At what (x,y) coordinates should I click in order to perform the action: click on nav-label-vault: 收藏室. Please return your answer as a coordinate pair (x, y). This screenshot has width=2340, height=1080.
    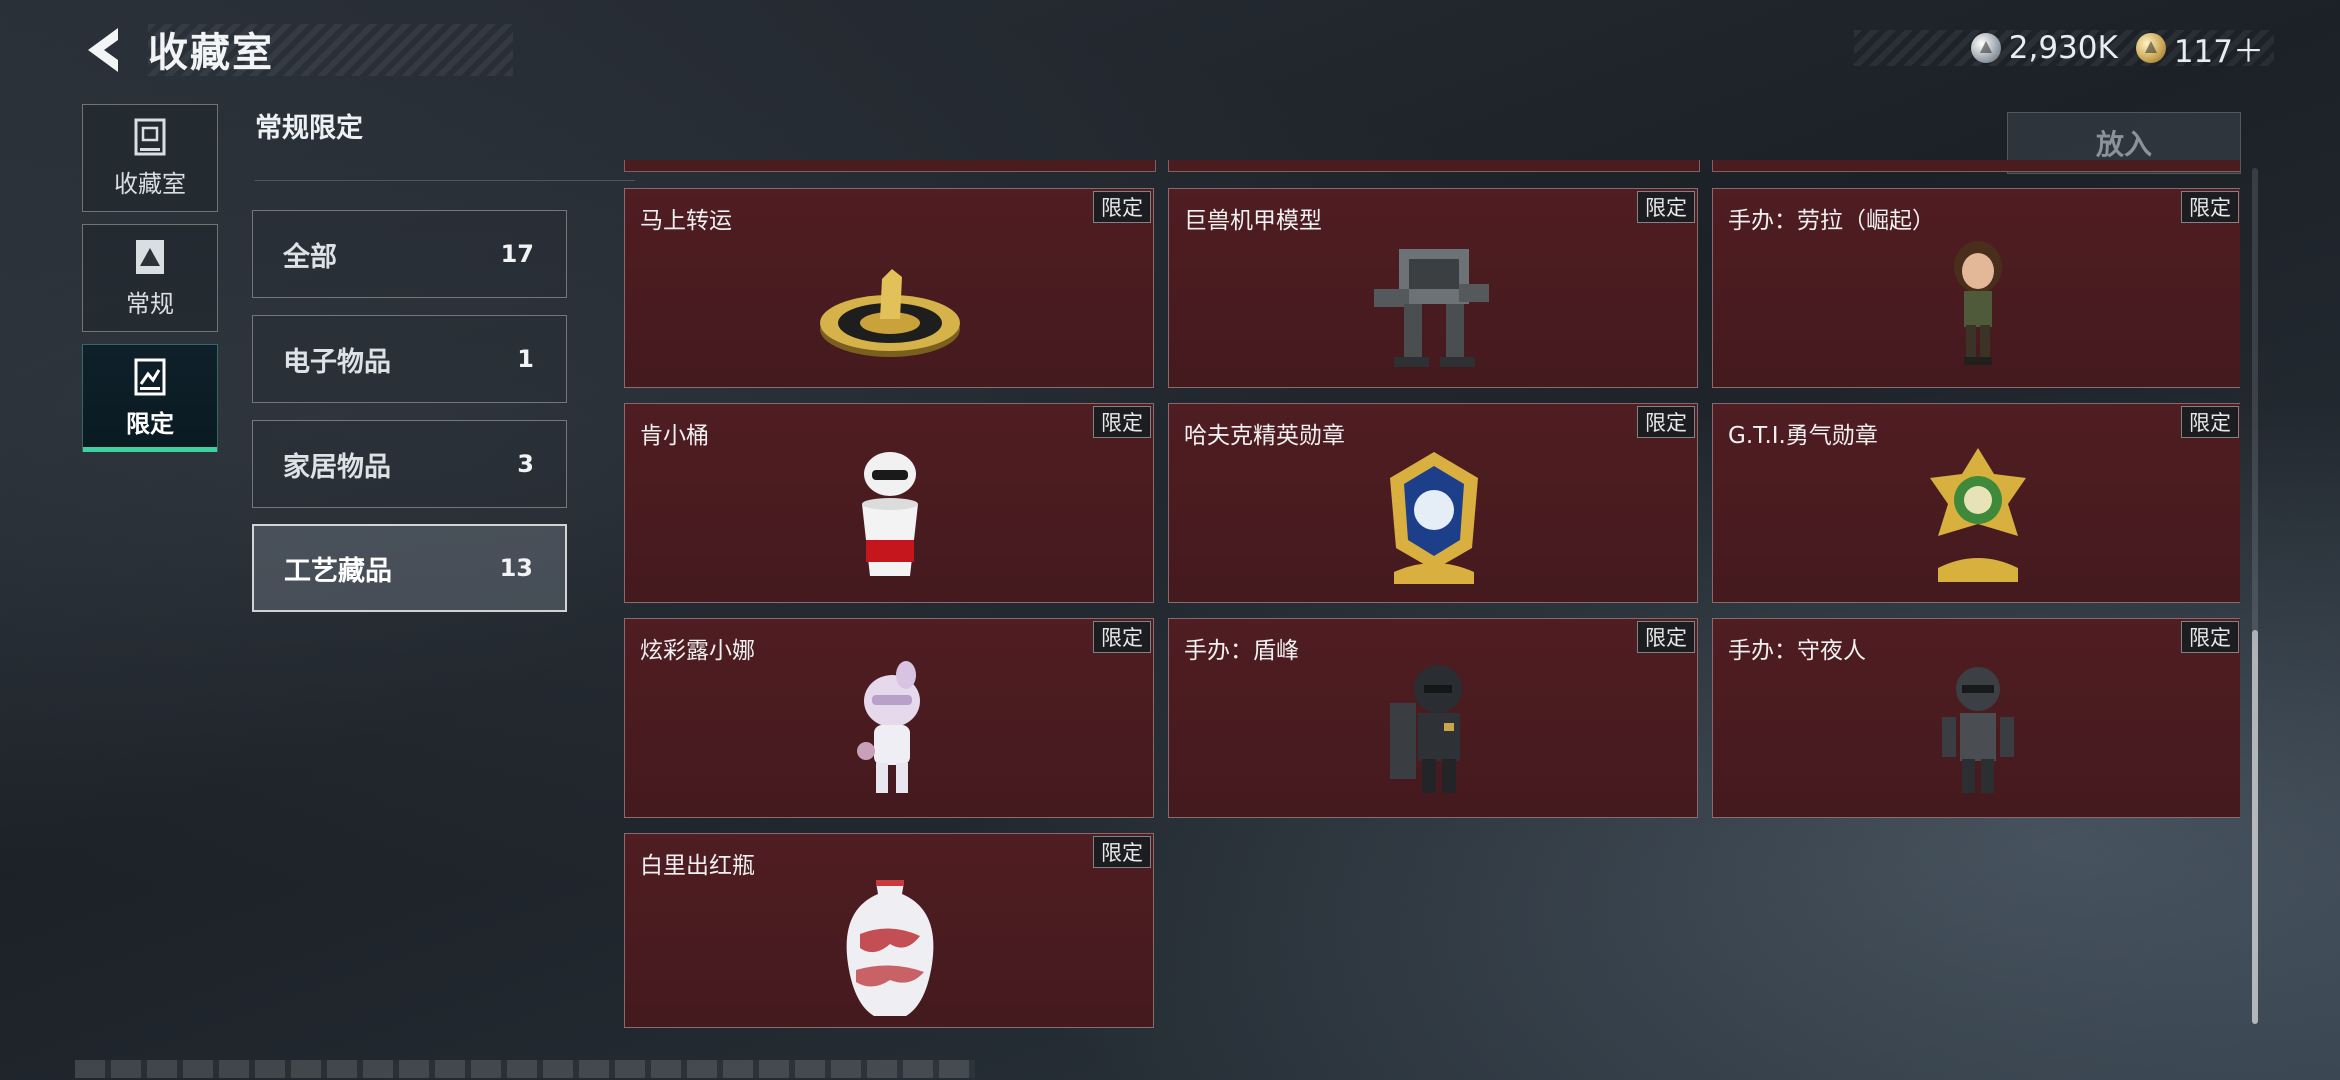
    Looking at the image, I should click on (150, 183).